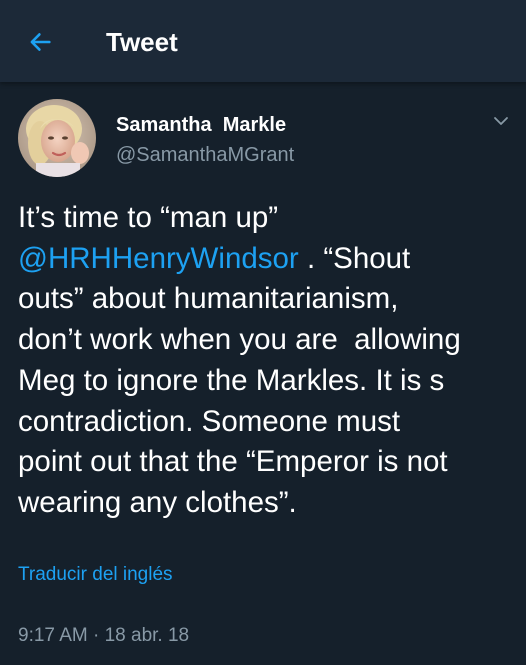 The height and width of the screenshot is (665, 526). What do you see at coordinates (142, 42) in the screenshot?
I see `page-title: Tweet` at bounding box center [142, 42].